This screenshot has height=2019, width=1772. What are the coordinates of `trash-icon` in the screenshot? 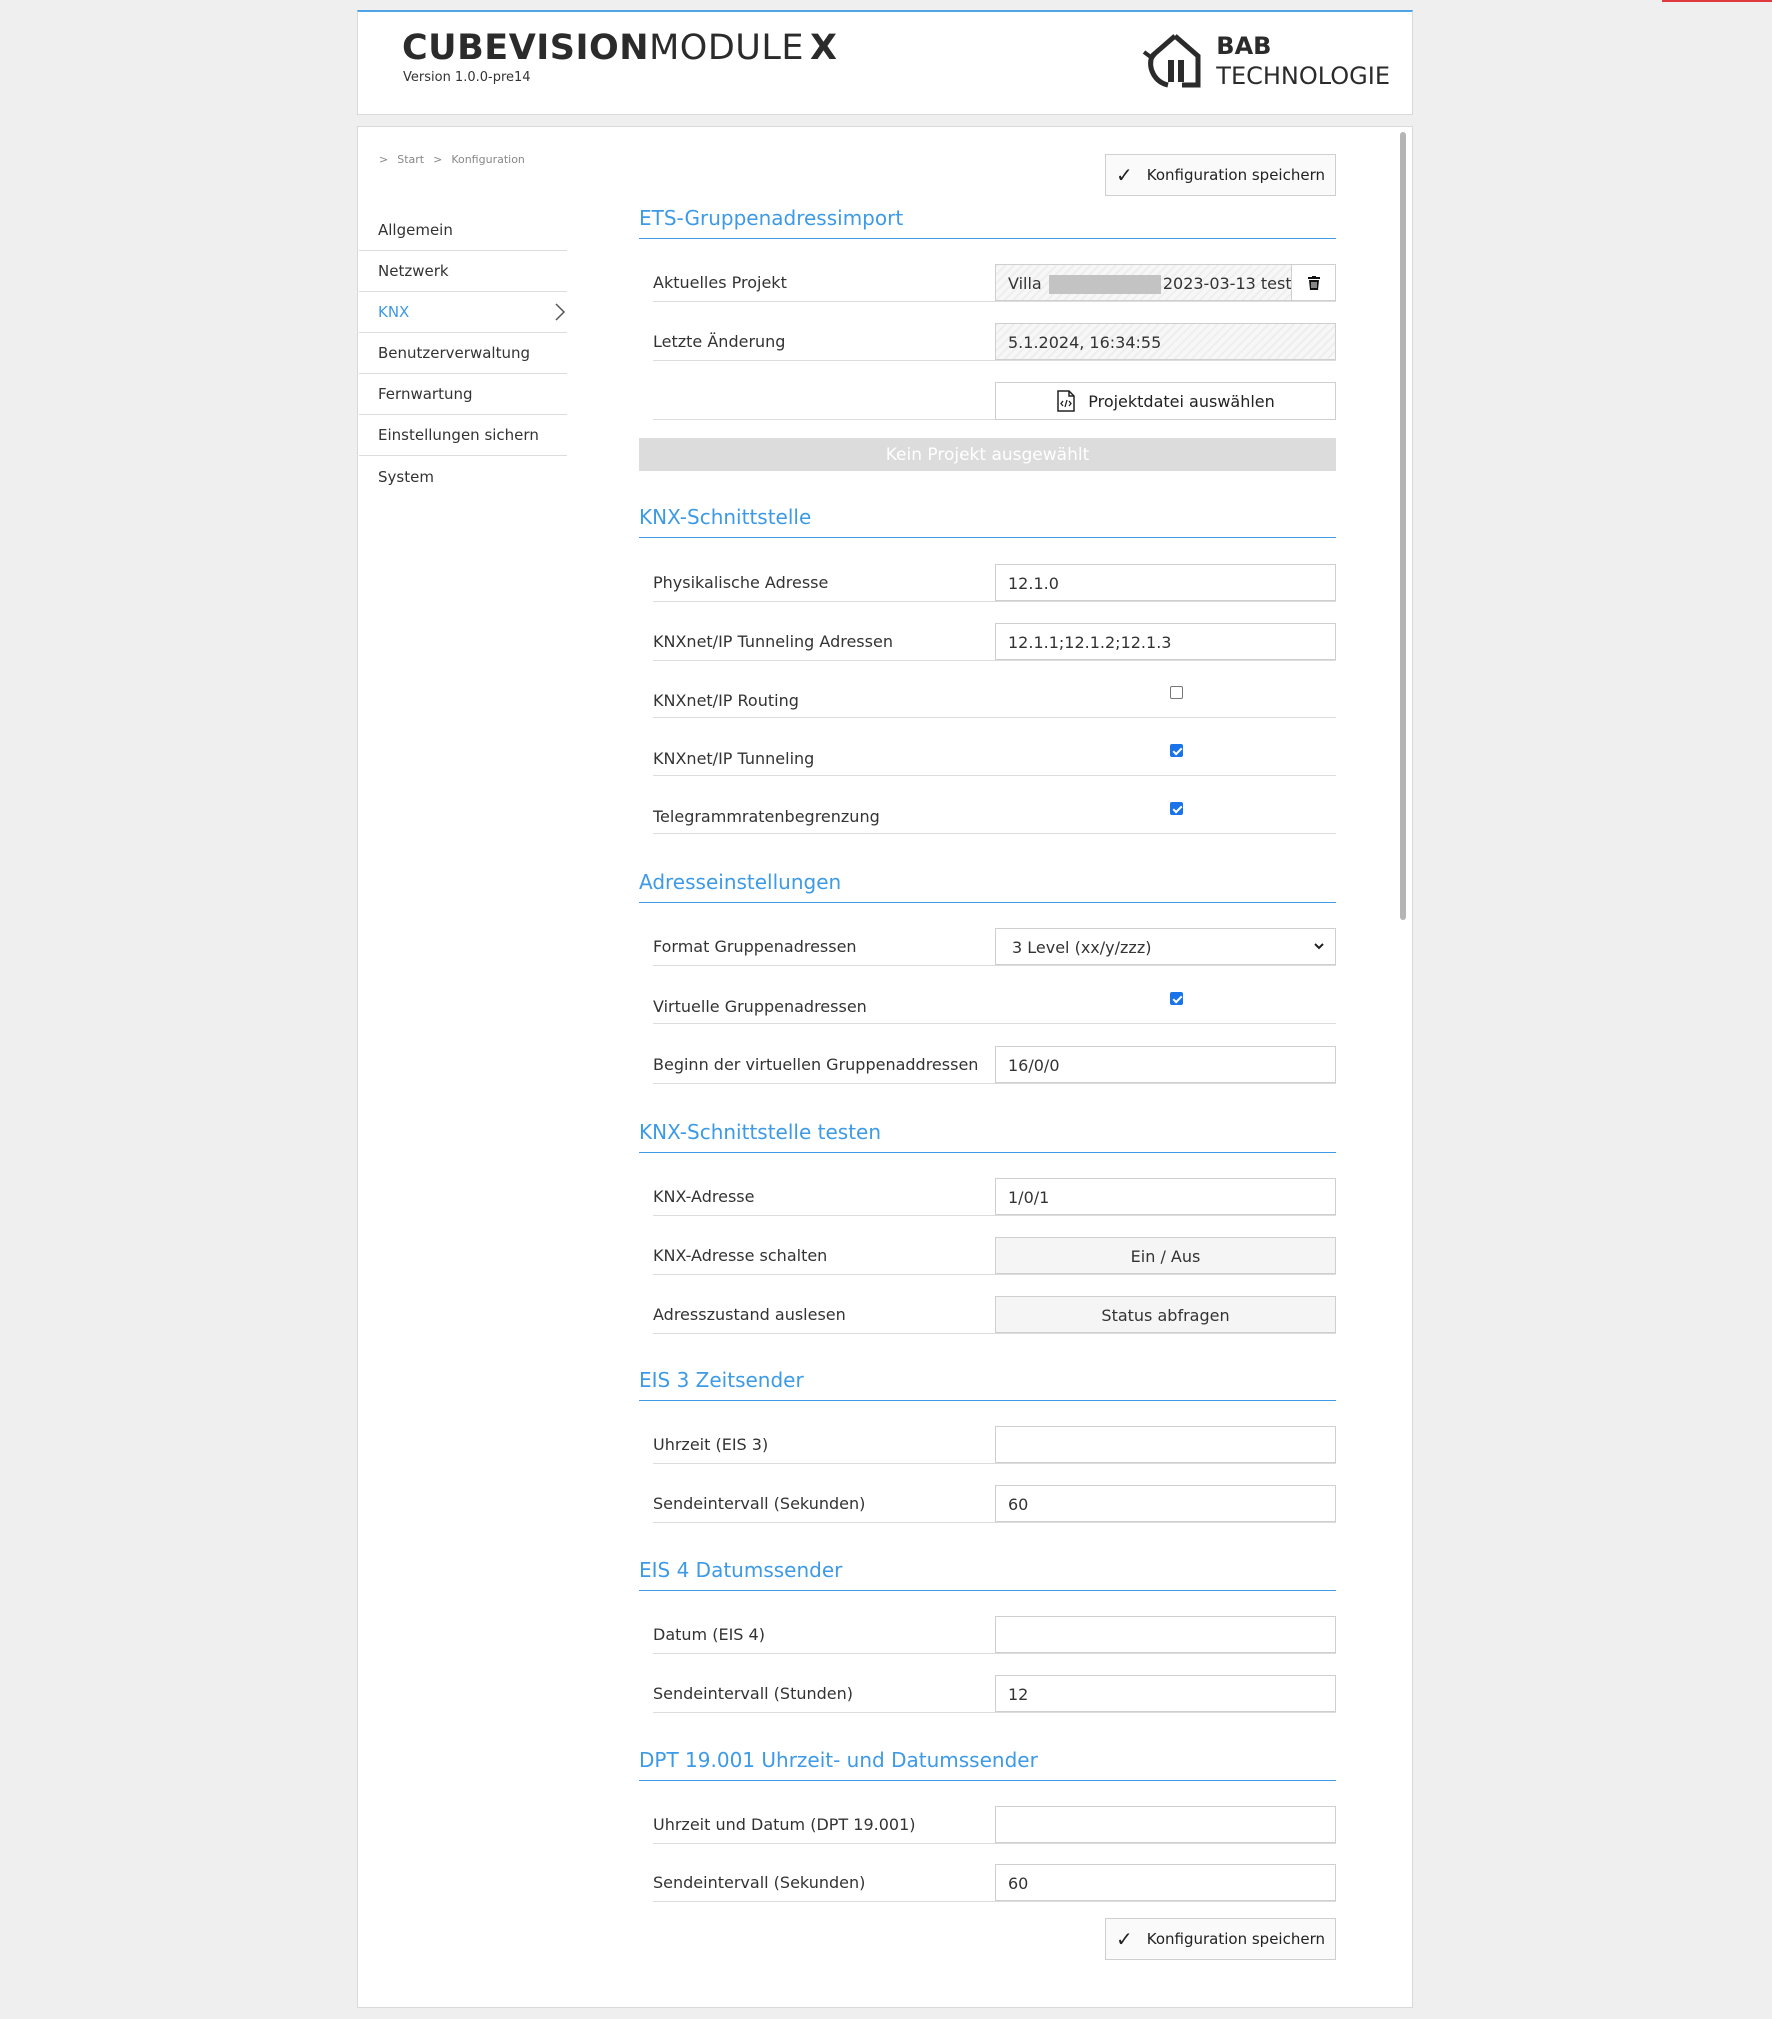 It's located at (1313, 282).